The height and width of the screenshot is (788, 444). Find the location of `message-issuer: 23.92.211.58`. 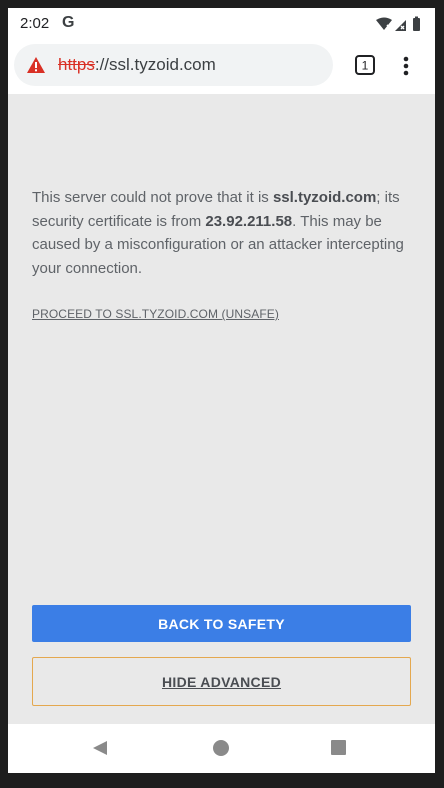

message-issuer: 23.92.211.58 is located at coordinates (249, 221).